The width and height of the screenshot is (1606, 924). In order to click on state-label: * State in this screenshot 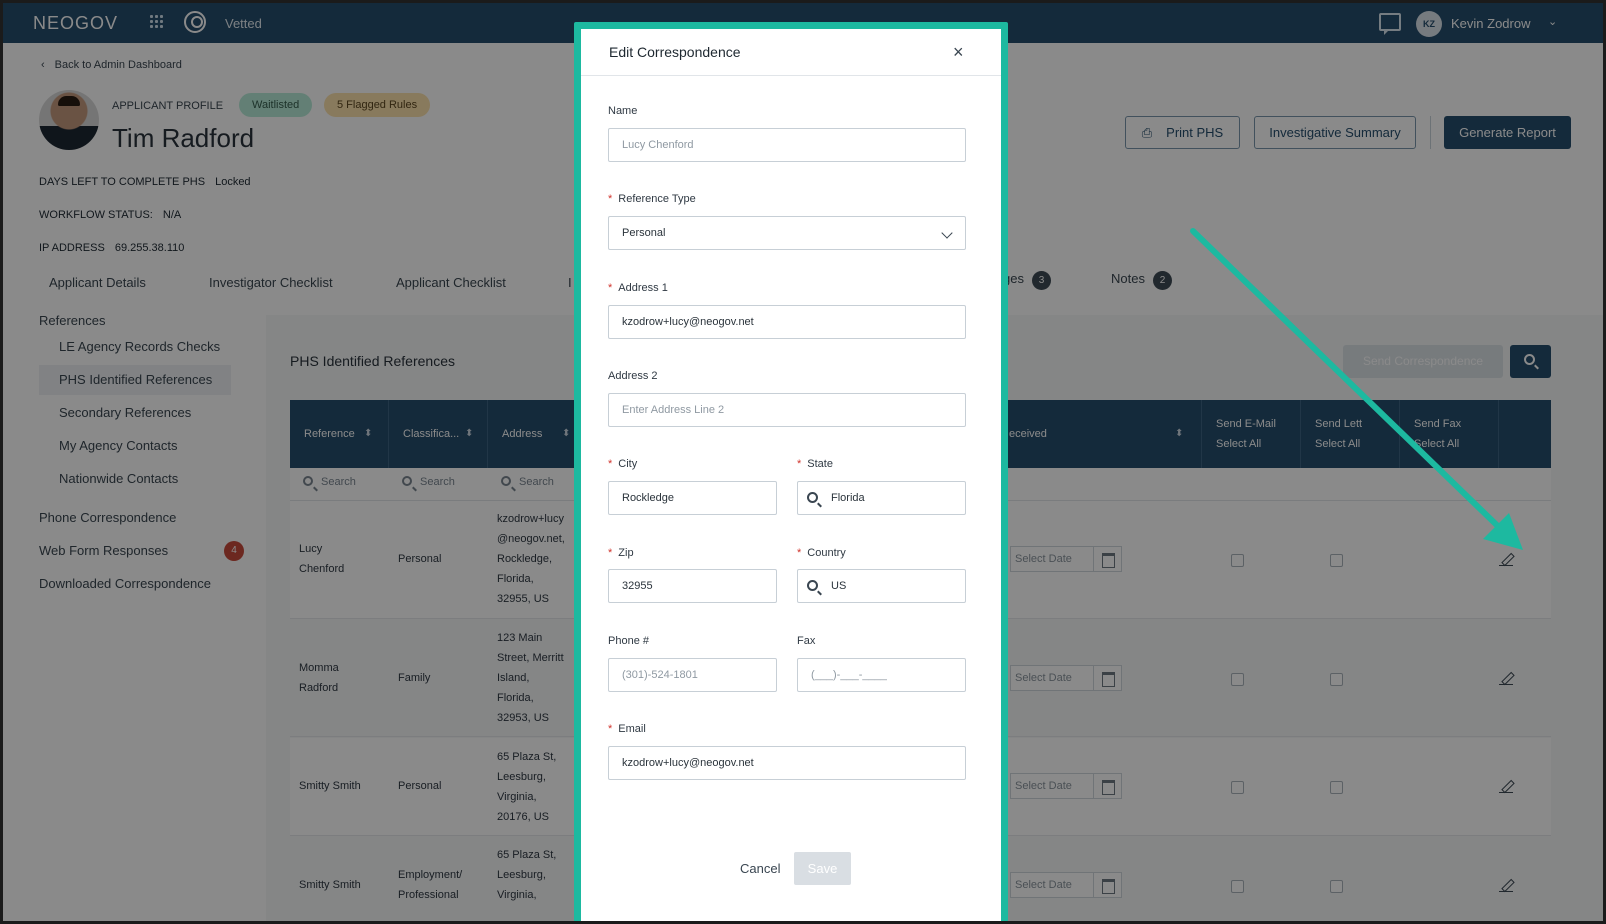, I will do `click(815, 464)`.